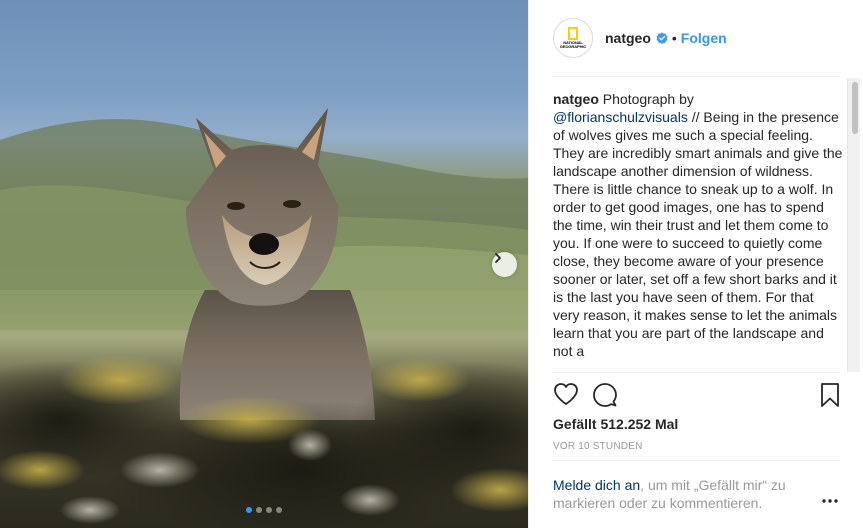 The width and height of the screenshot is (863, 528). Describe the element at coordinates (615, 424) in the screenshot. I see `like-count: Gefällt 512.252 Mal` at that location.